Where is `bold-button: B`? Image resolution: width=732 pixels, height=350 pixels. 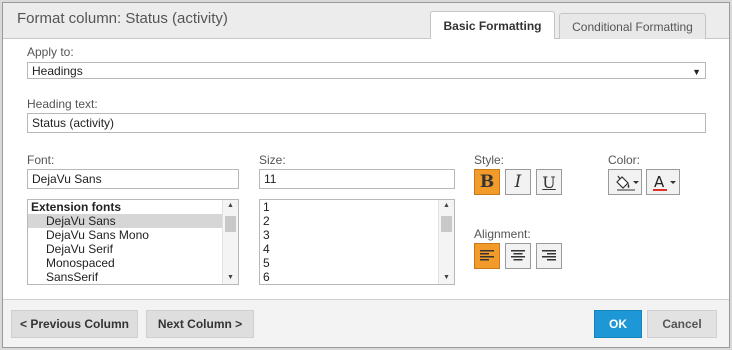
bold-button: B is located at coordinates (487, 182).